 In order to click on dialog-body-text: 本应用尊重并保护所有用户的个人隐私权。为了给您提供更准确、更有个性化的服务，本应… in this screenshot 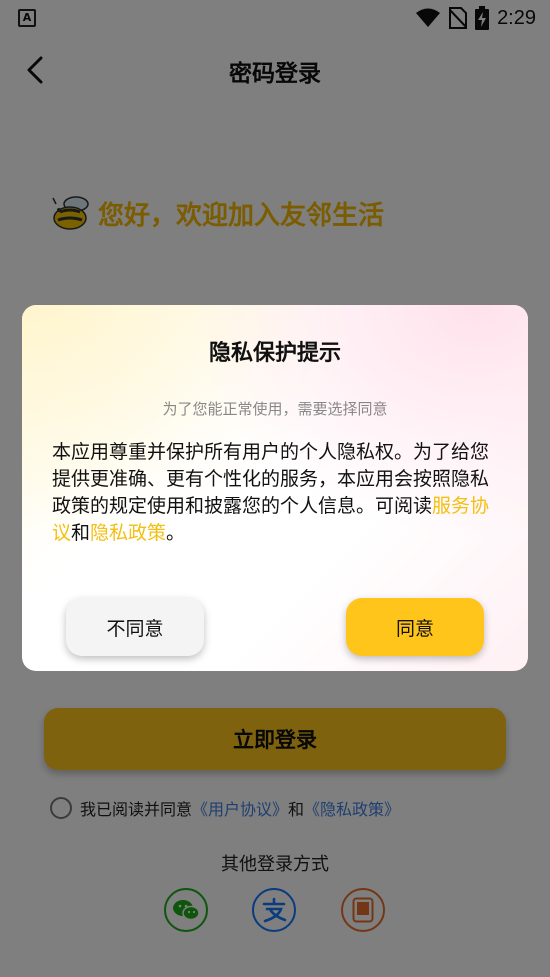, I will do `click(271, 479)`.